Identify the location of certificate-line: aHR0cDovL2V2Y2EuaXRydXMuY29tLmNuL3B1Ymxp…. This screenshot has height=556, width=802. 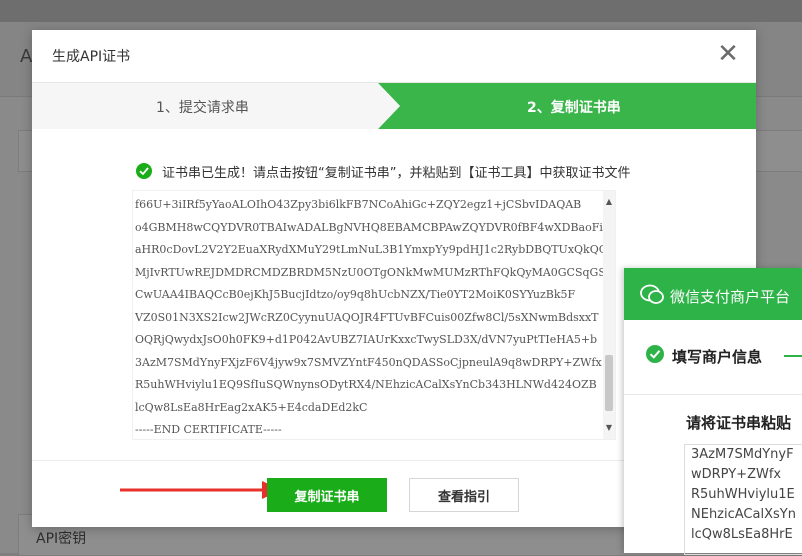
(369, 249).